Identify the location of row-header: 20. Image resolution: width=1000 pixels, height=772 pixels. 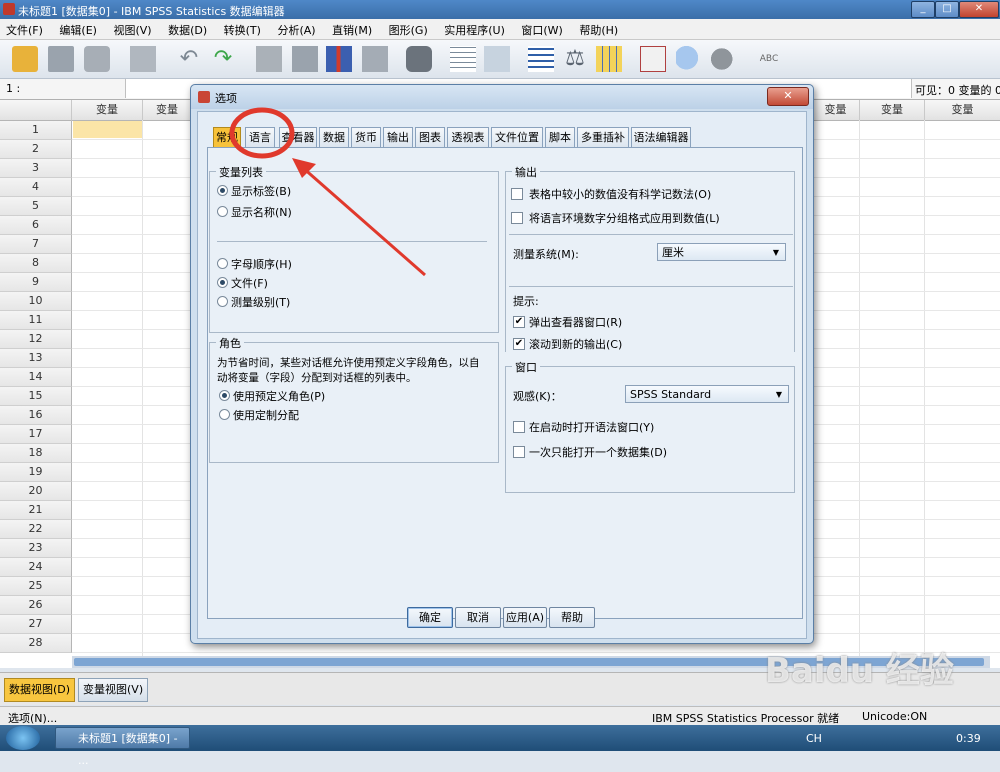
(36, 491).